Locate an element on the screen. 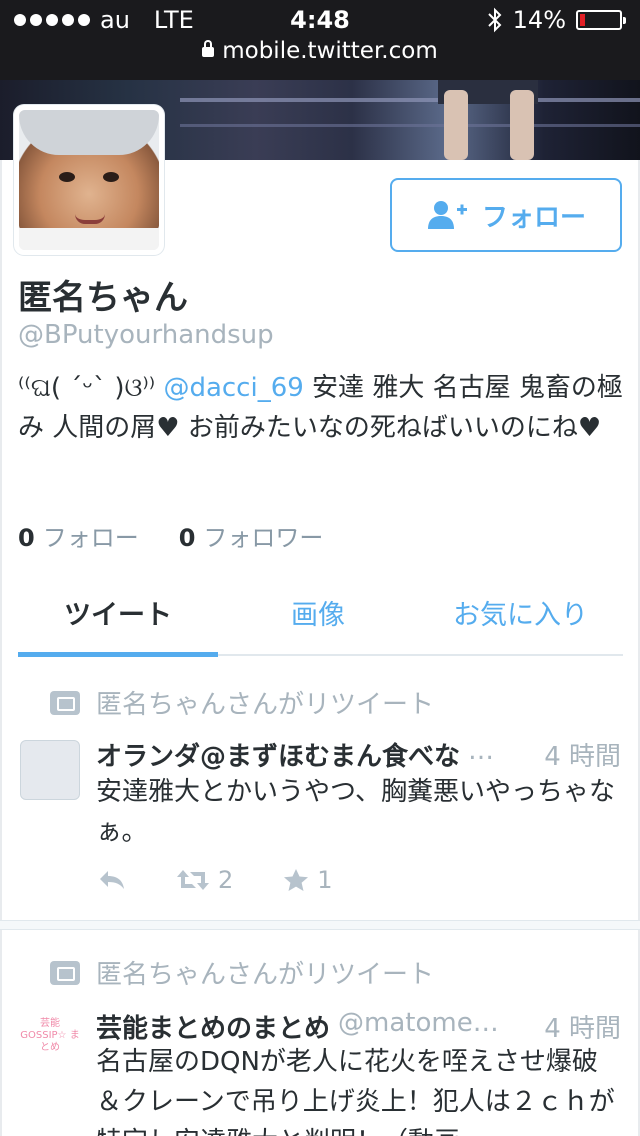 The height and width of the screenshot is (1136, 640). url-text: mobile.twitter.com is located at coordinates (330, 51).